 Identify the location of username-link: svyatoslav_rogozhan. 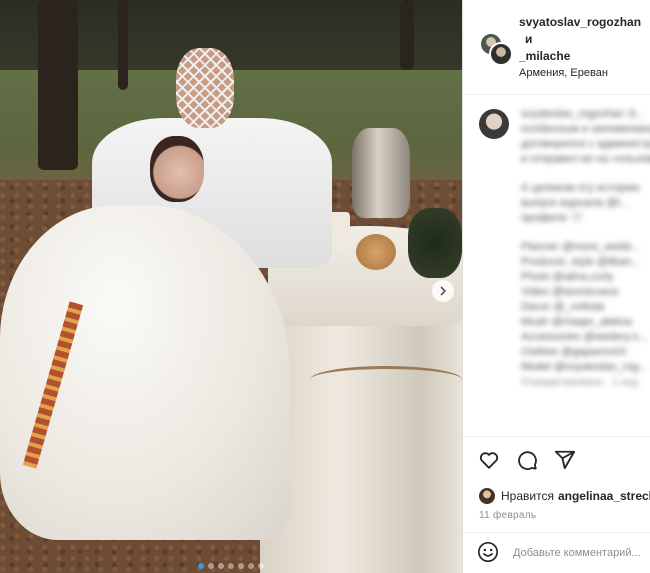
(584, 22).